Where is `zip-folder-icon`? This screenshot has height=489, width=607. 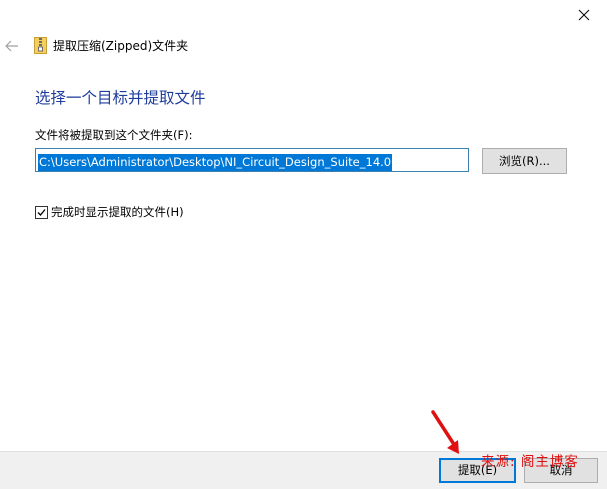
zip-folder-icon is located at coordinates (40, 45).